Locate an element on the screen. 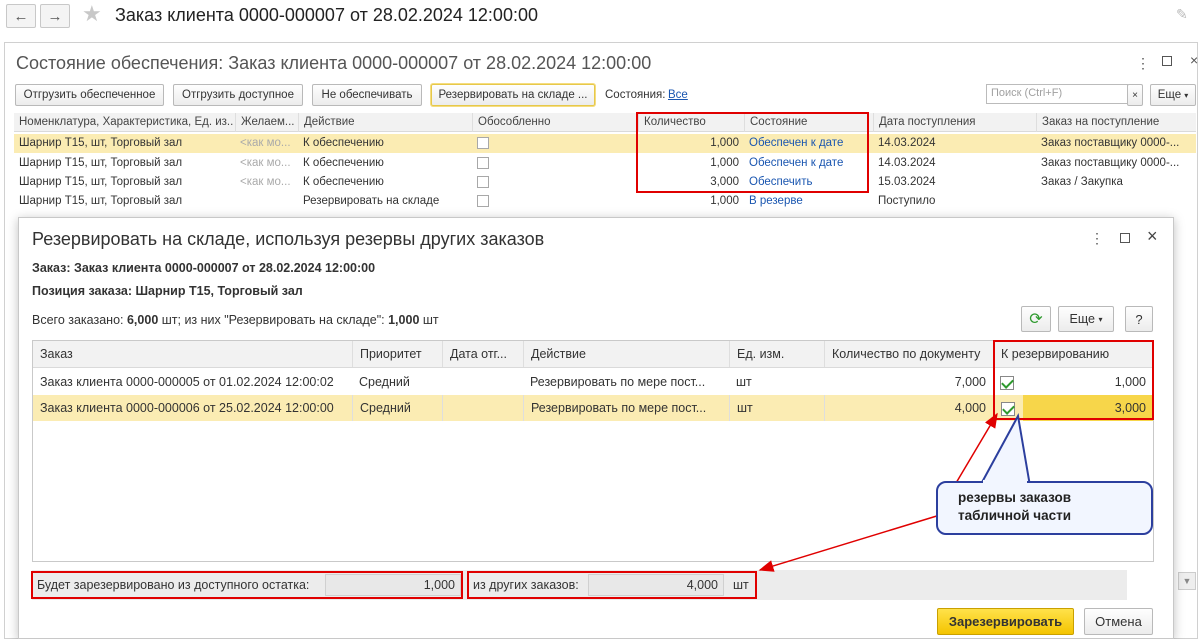 This screenshot has width=1198, height=639. callout-line-2: табличной части is located at coordinates (1015, 515).